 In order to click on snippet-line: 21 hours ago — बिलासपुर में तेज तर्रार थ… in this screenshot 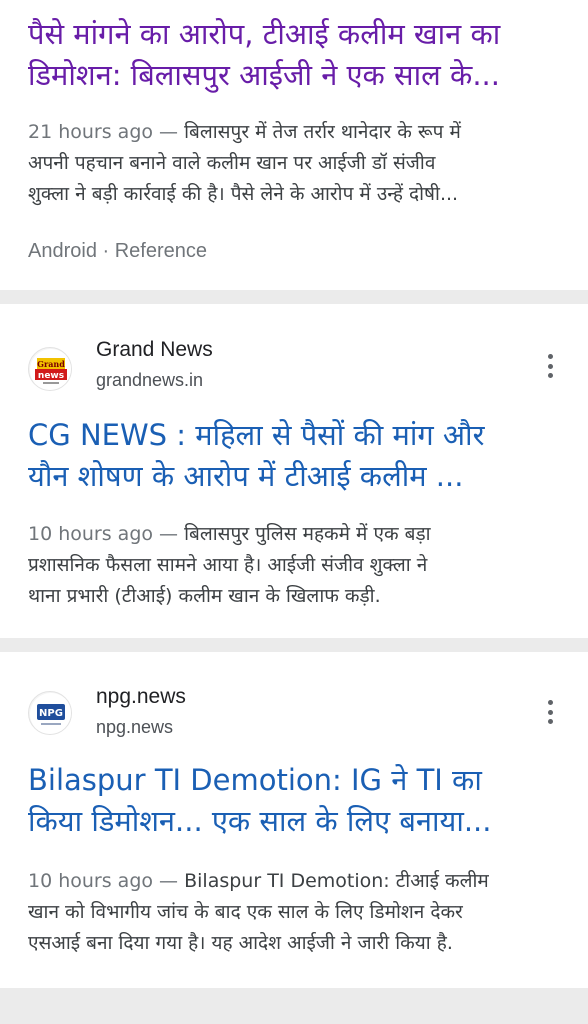, I will do `click(297, 132)`.